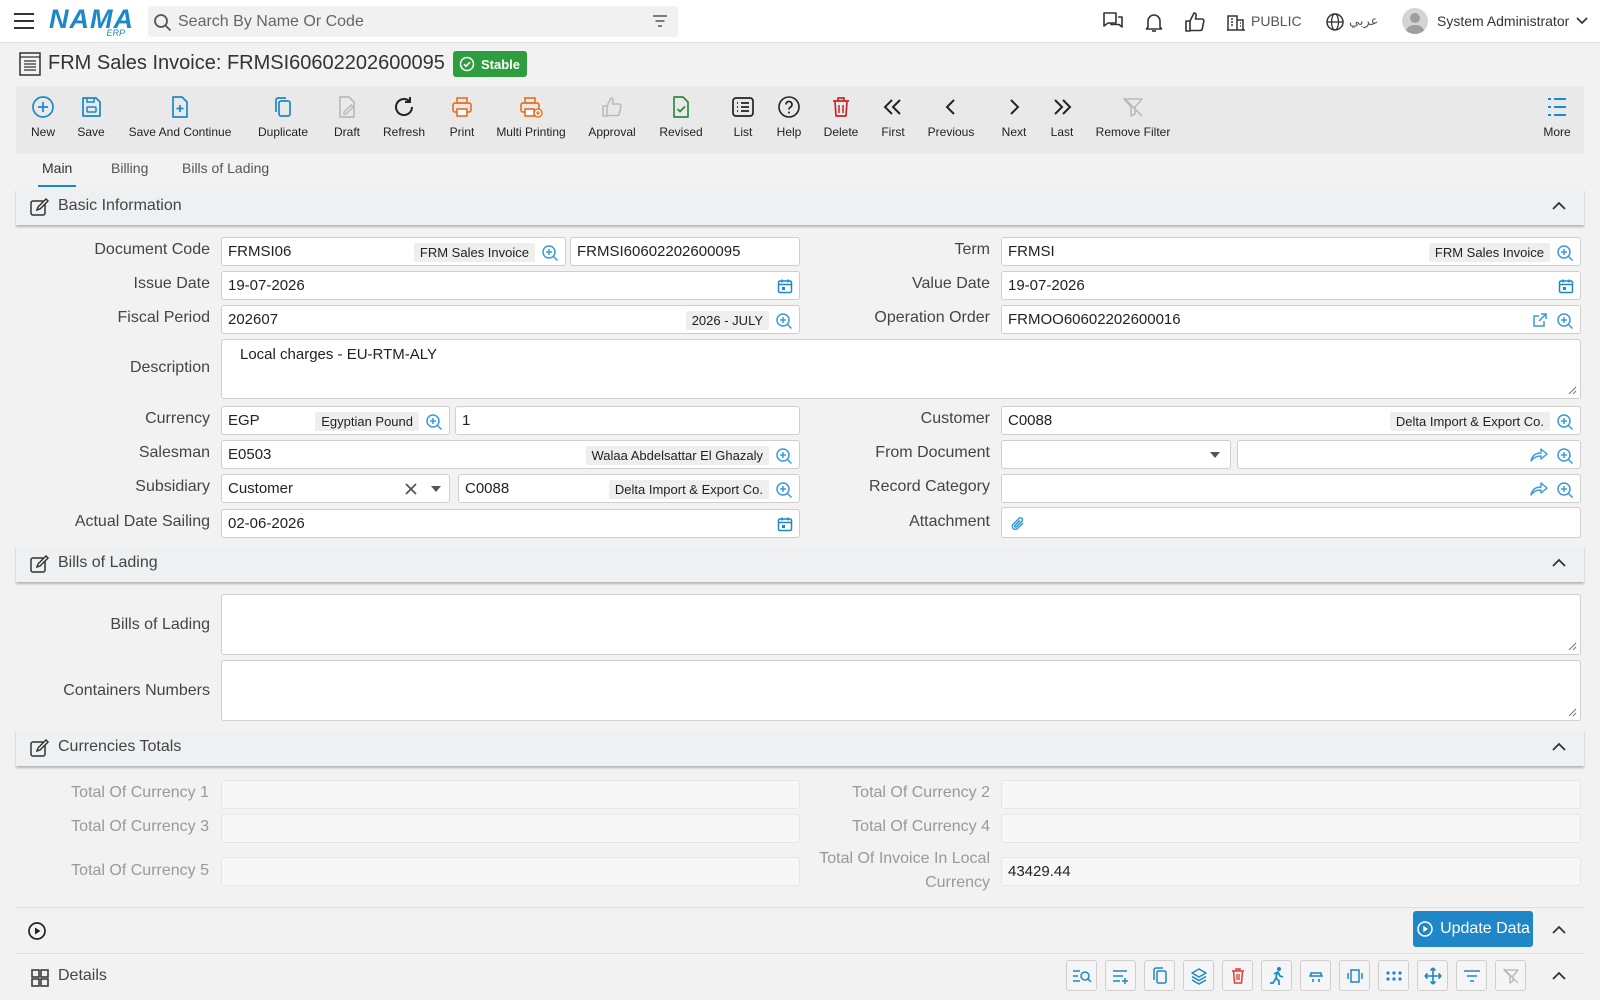 The image size is (1600, 1000). What do you see at coordinates (951, 120) in the screenshot?
I see `previous-button: Previous` at bounding box center [951, 120].